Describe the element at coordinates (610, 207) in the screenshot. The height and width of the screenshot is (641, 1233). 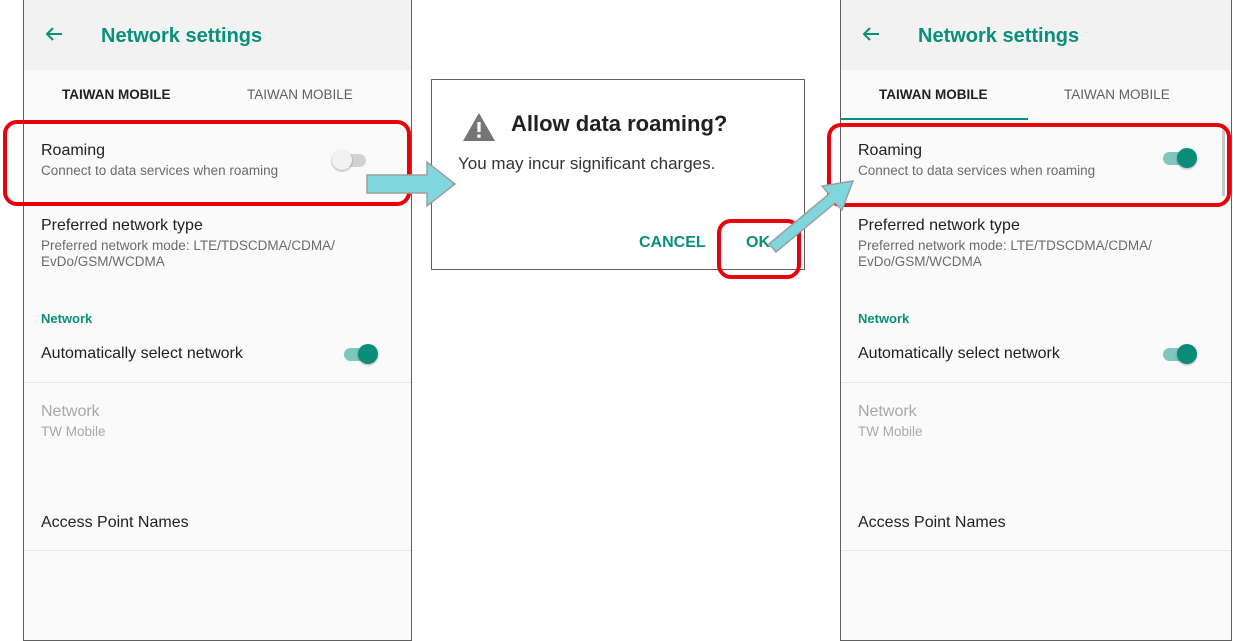
I see `annotation-arrows` at that location.